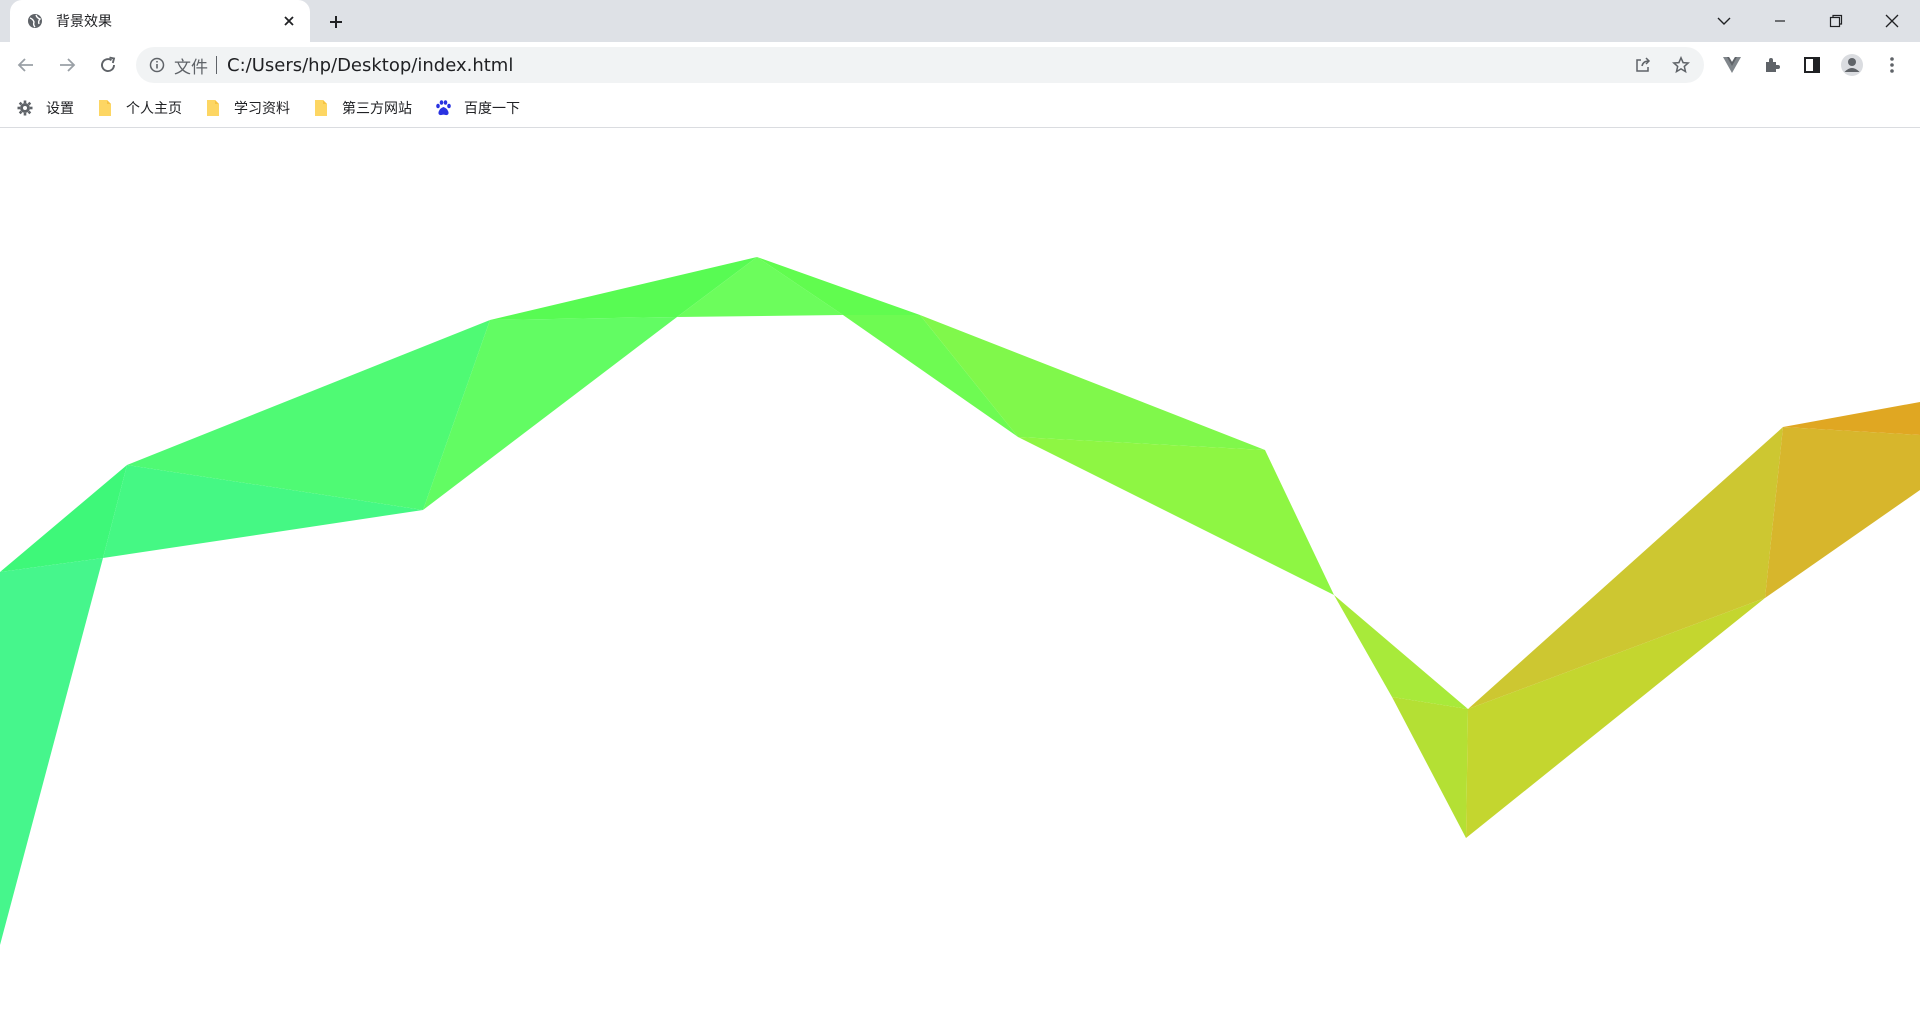 This screenshot has height=1030, width=1920. What do you see at coordinates (157, 65) in the screenshot?
I see `info-icon` at bounding box center [157, 65].